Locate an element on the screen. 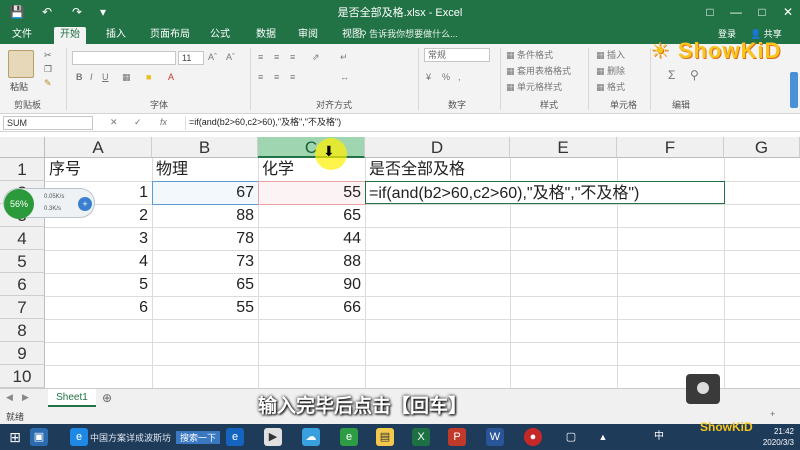  row-header: 7 is located at coordinates (22, 307).